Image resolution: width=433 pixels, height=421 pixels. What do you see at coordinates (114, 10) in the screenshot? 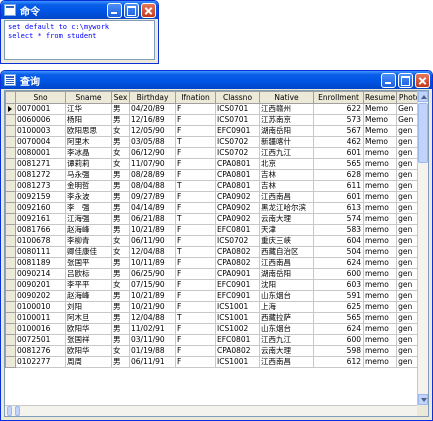
I see `minimize-icon` at bounding box center [114, 10].